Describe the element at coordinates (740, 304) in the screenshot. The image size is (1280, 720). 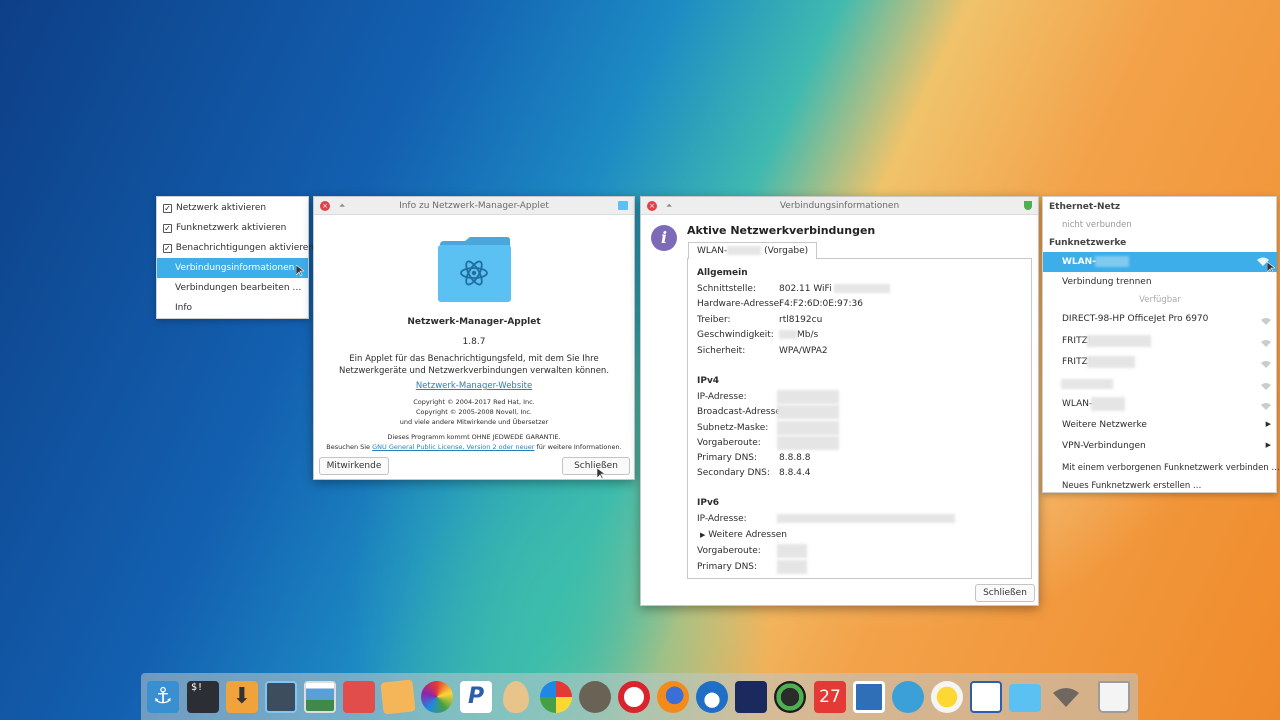
I see `info-label: Hardware-Adresse:` at that location.